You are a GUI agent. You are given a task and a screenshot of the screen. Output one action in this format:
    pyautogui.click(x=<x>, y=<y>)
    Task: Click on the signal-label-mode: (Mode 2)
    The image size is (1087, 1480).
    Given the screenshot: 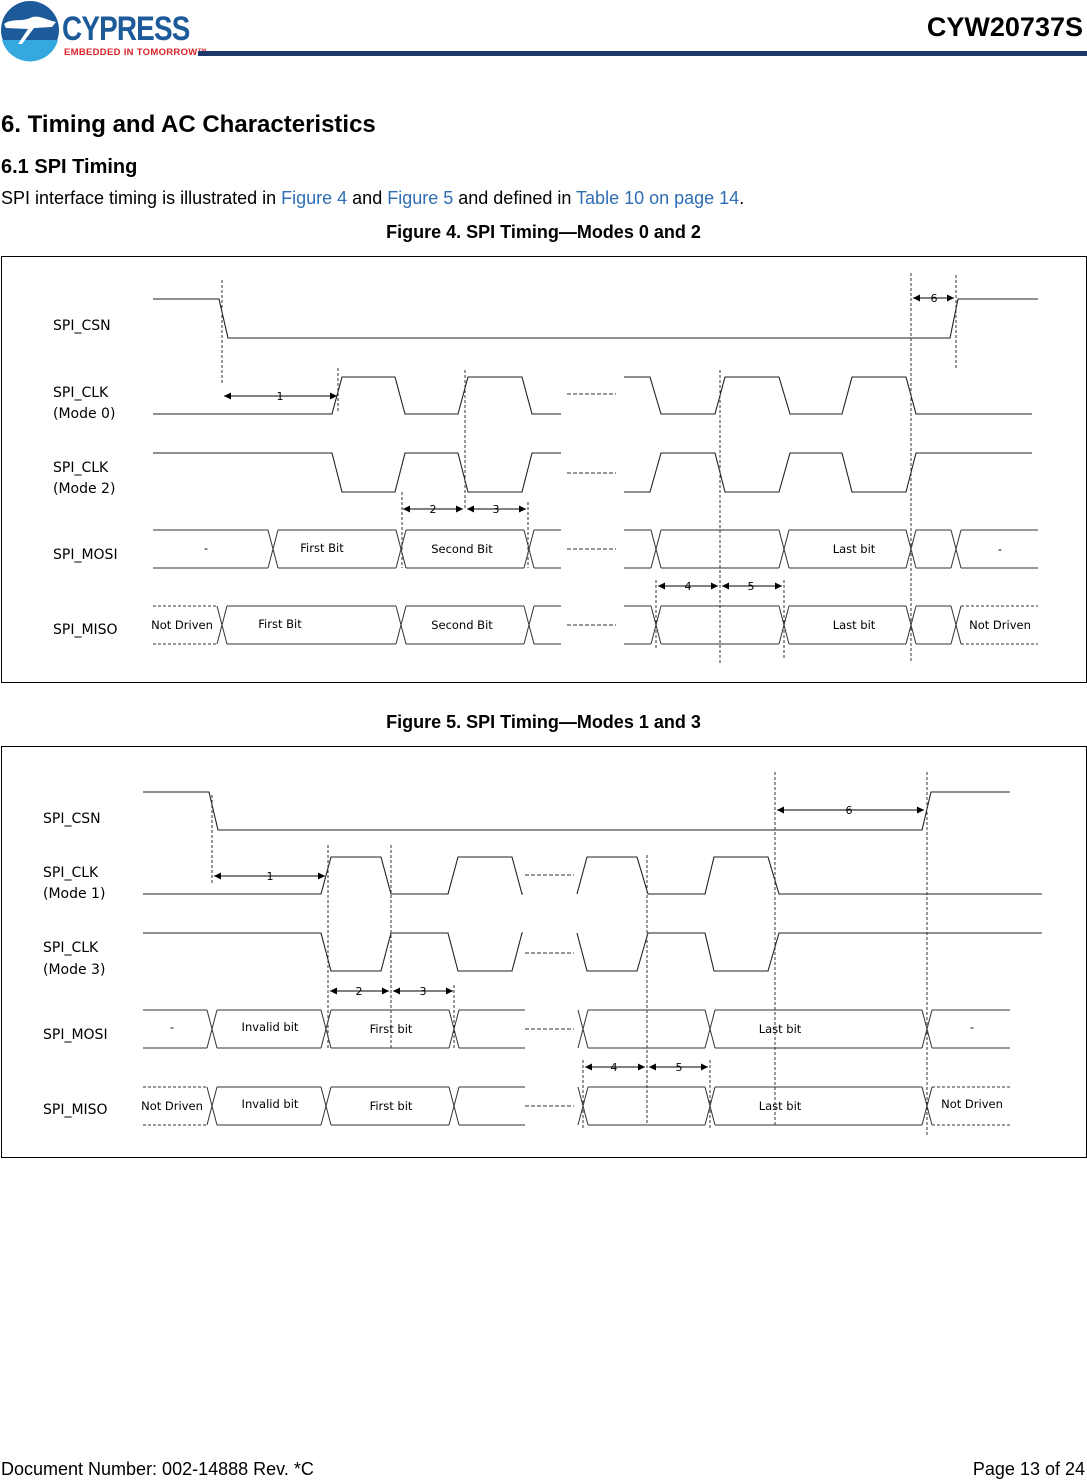 What is the action you would take?
    pyautogui.click(x=84, y=489)
    